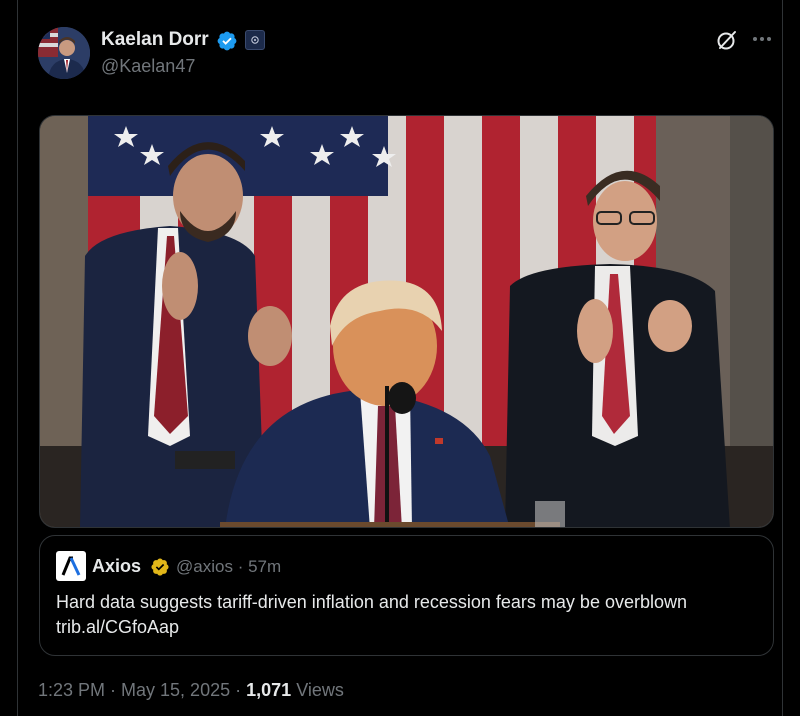 The width and height of the screenshot is (800, 716). What do you see at coordinates (117, 566) in the screenshot?
I see `quoted-author-name: Axios` at bounding box center [117, 566].